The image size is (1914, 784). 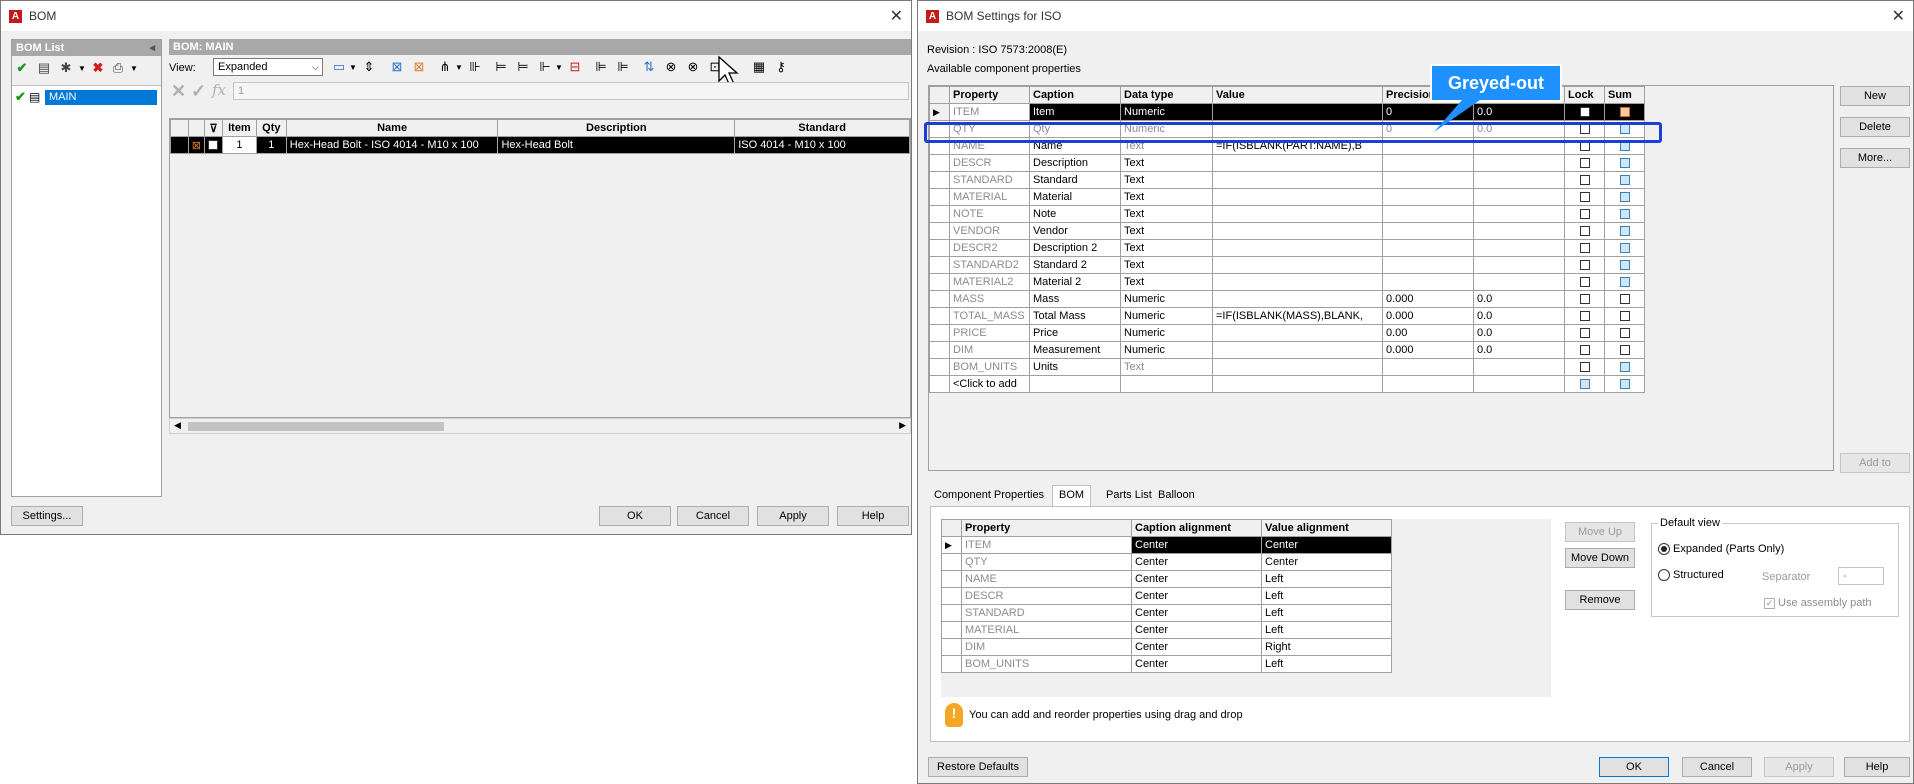 I want to click on updown-icon: ⇕, so click(x=369, y=67).